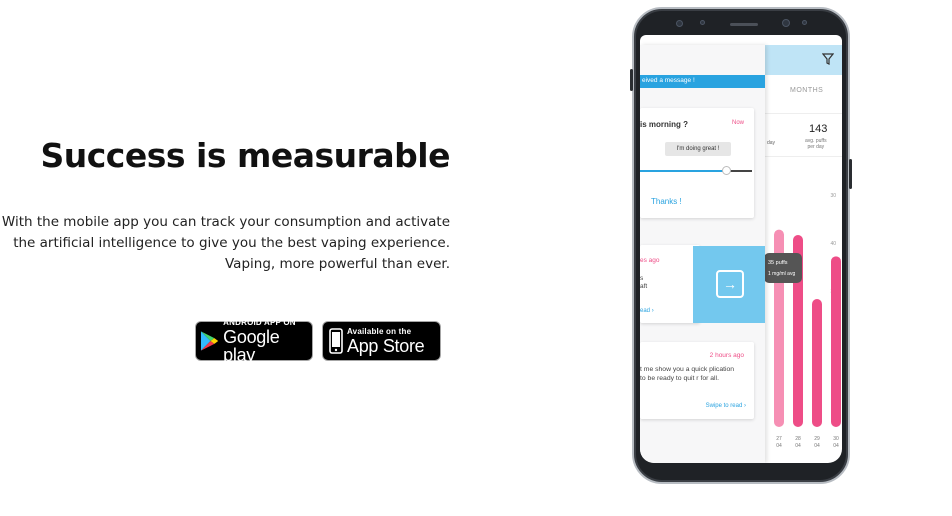 Image resolution: width=952 pixels, height=516 pixels. I want to click on apple-badge-small-text: Available on the, so click(379, 331).